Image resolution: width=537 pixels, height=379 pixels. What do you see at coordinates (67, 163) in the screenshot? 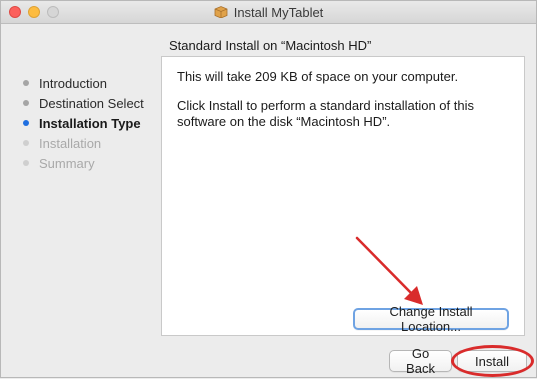
I see `step-label: Summary` at bounding box center [67, 163].